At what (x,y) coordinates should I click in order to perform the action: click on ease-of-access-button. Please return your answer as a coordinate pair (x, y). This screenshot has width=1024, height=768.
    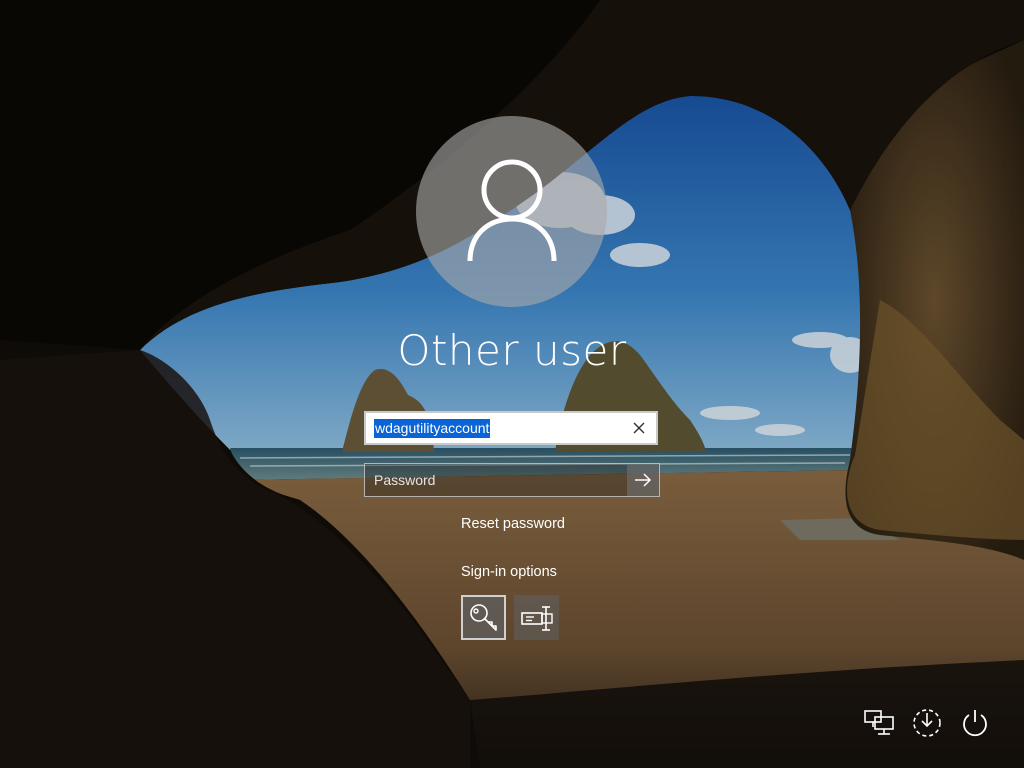
    Looking at the image, I should click on (927, 723).